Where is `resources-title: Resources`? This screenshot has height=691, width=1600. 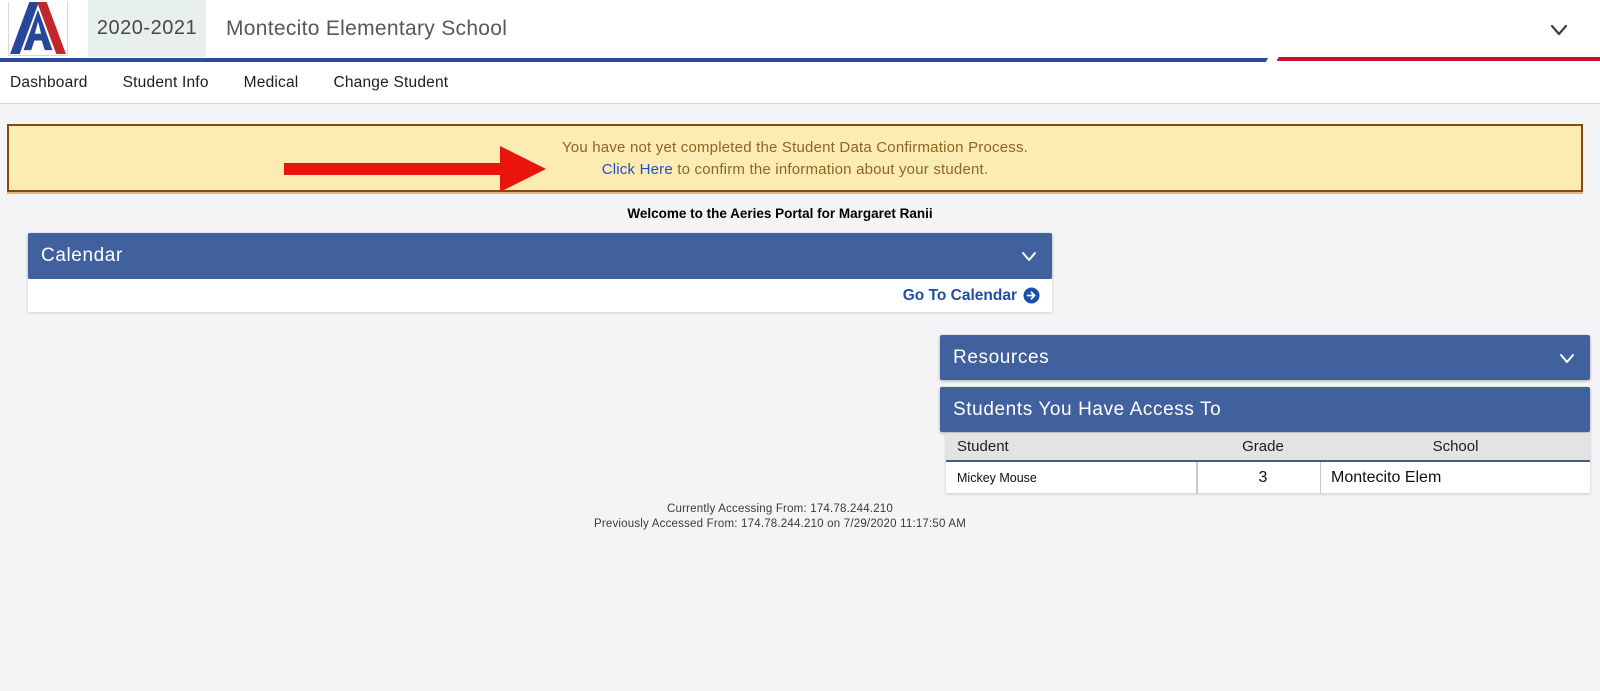 resources-title: Resources is located at coordinates (1001, 357).